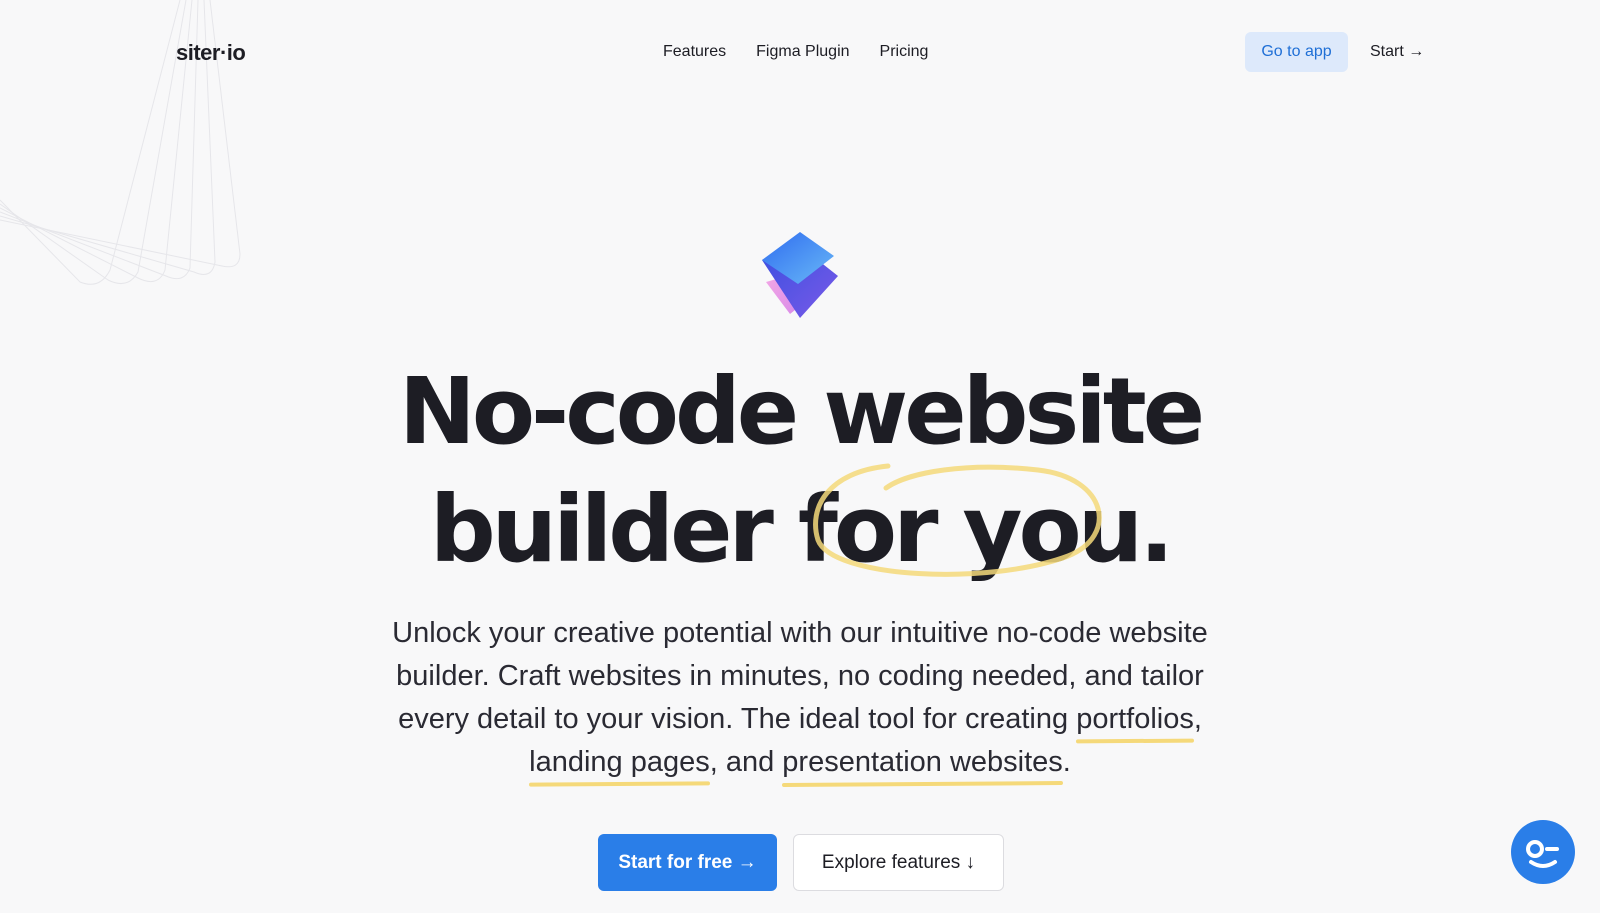 Image resolution: width=1600 pixels, height=913 pixels. I want to click on headline-period: ., so click(1156, 529).